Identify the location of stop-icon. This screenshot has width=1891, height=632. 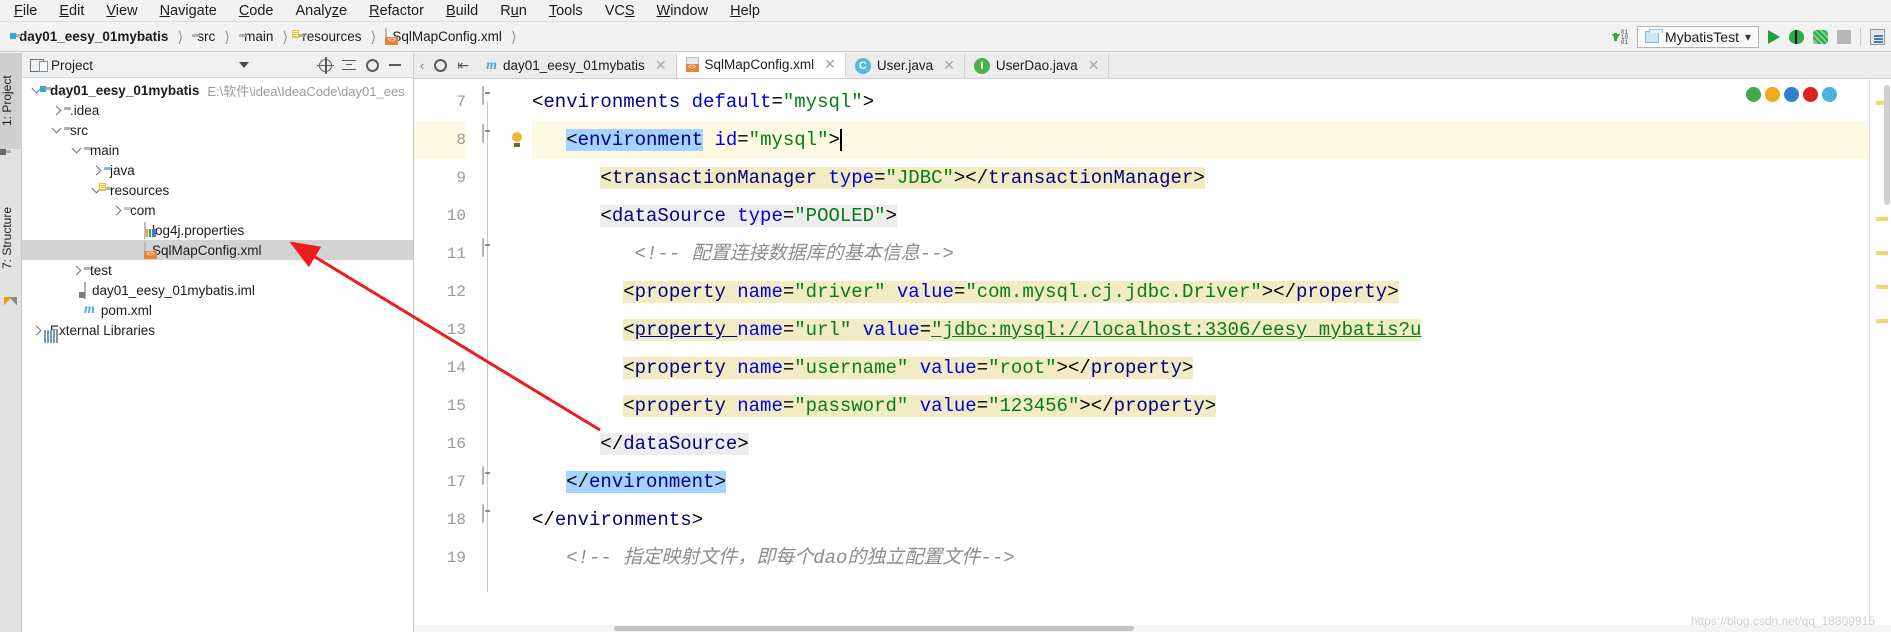
(1844, 37).